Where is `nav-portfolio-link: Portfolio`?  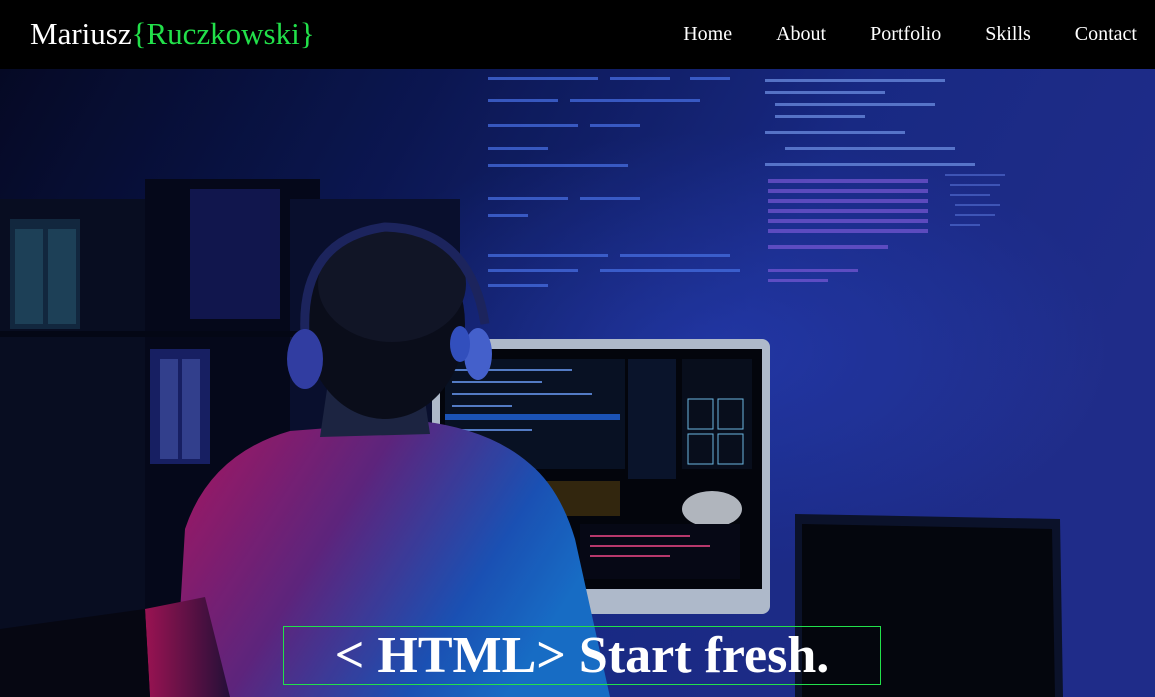 nav-portfolio-link: Portfolio is located at coordinates (905, 34).